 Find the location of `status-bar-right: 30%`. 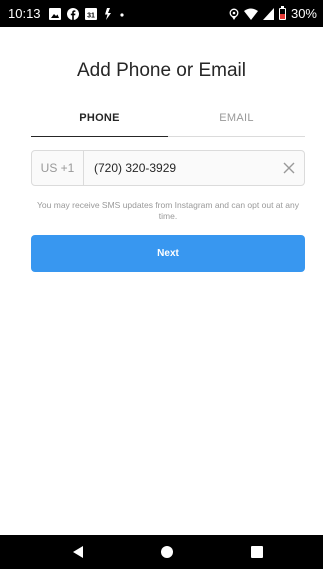

status-bar-right: 30% is located at coordinates (273, 13).